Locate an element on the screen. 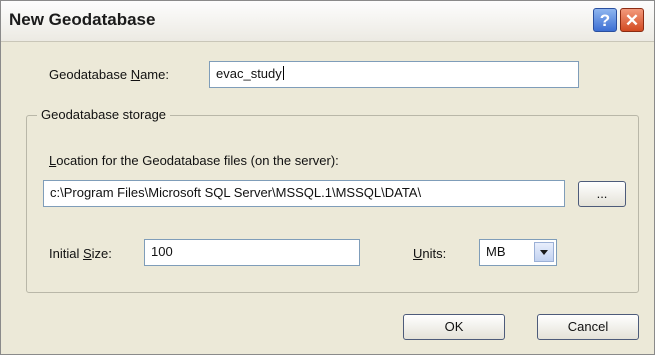  title-bar: New Geodatabase ? ✕ is located at coordinates (327, 21).